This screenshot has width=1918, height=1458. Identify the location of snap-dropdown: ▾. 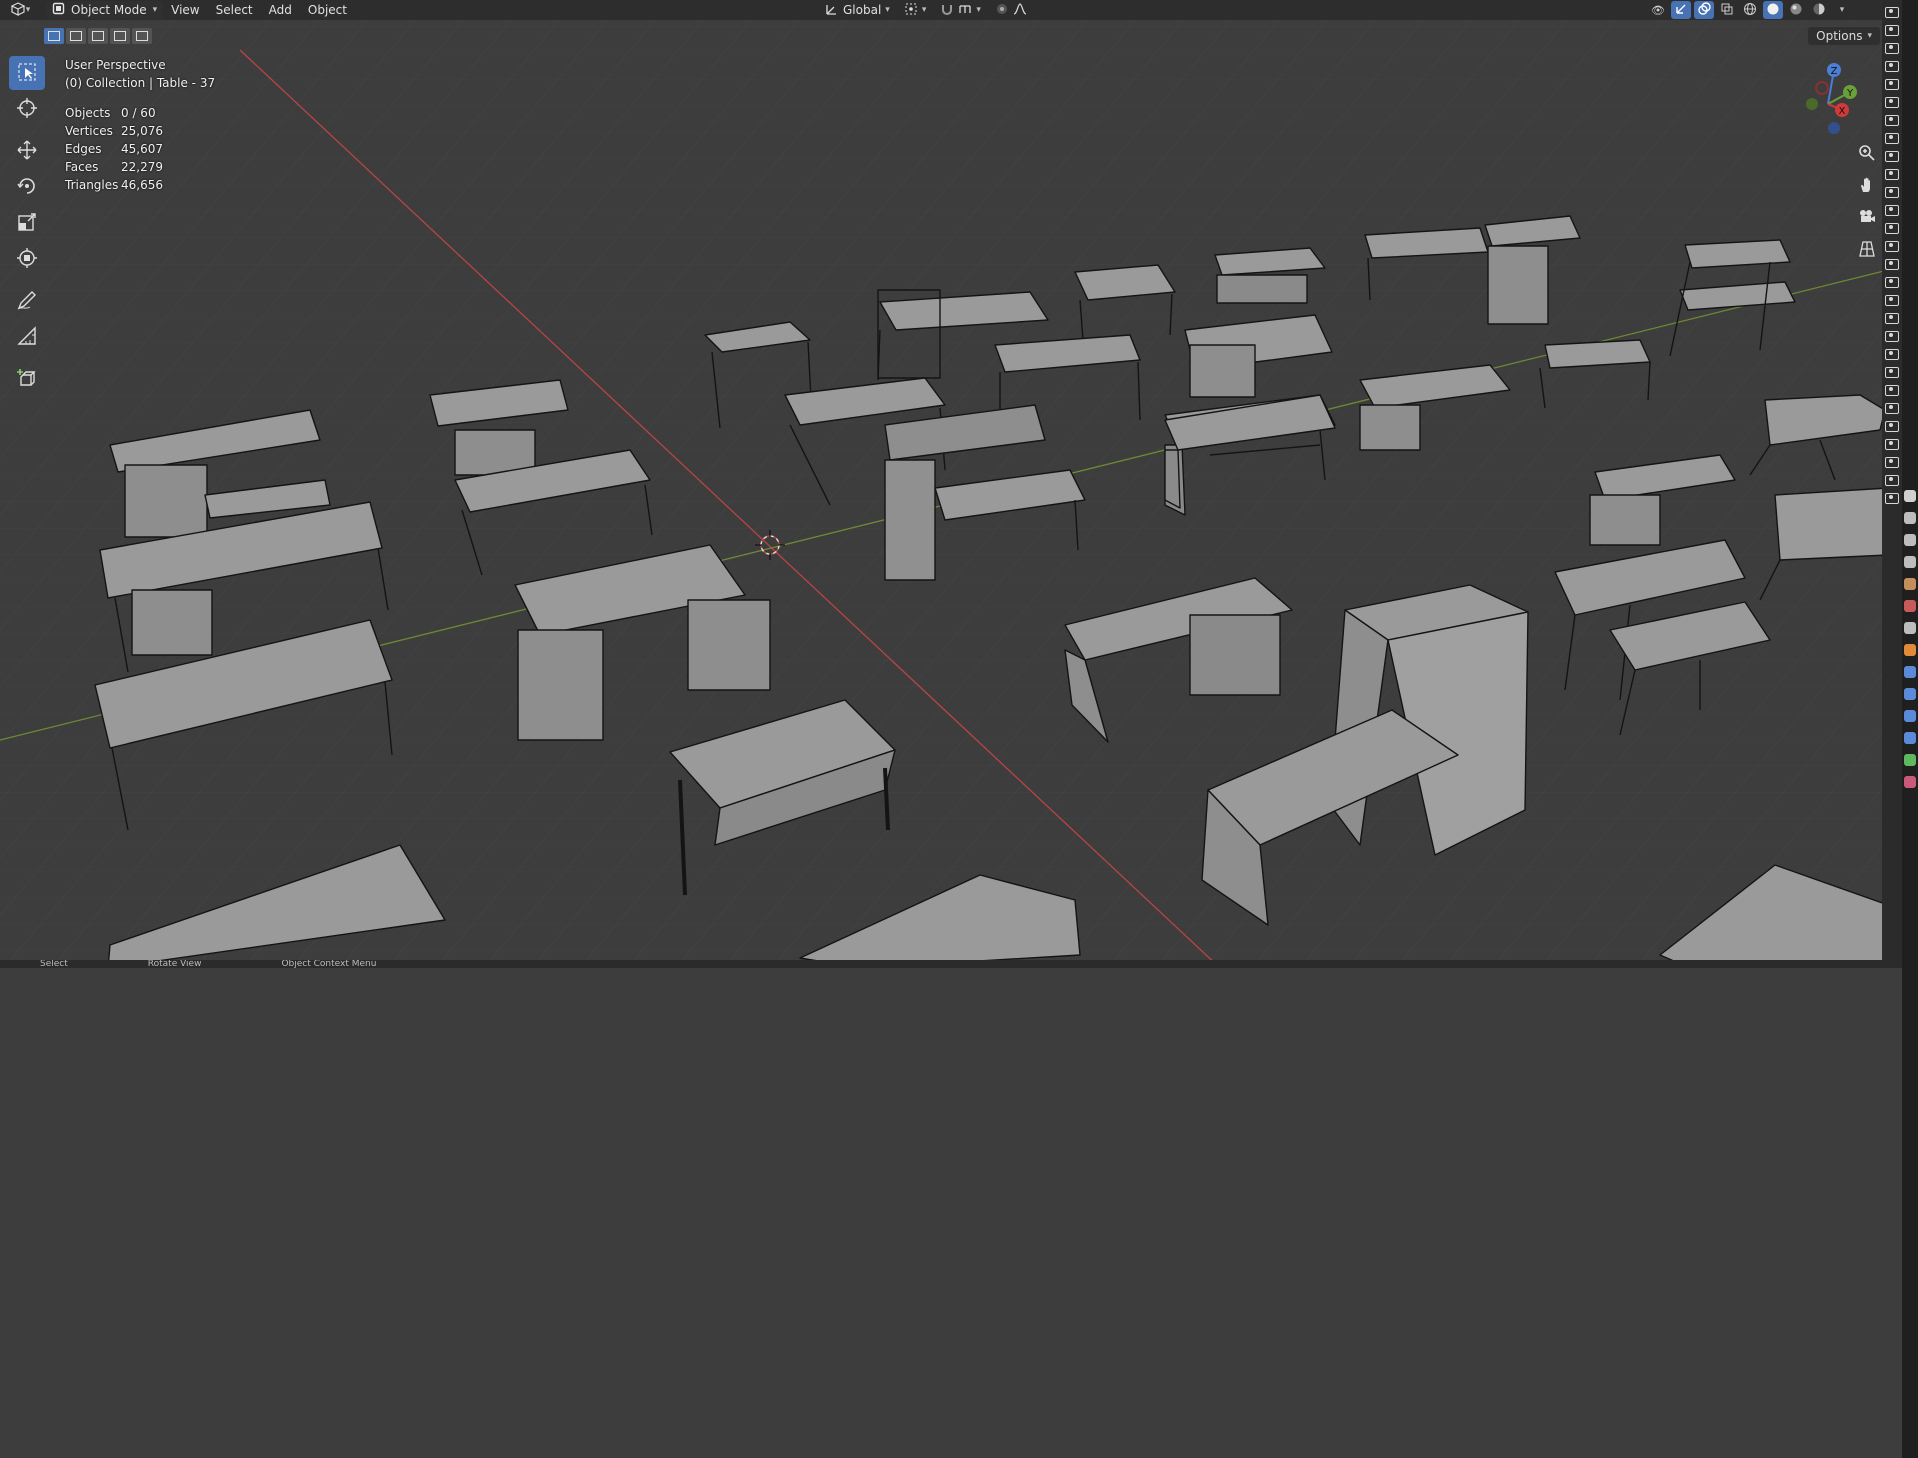
(960, 10).